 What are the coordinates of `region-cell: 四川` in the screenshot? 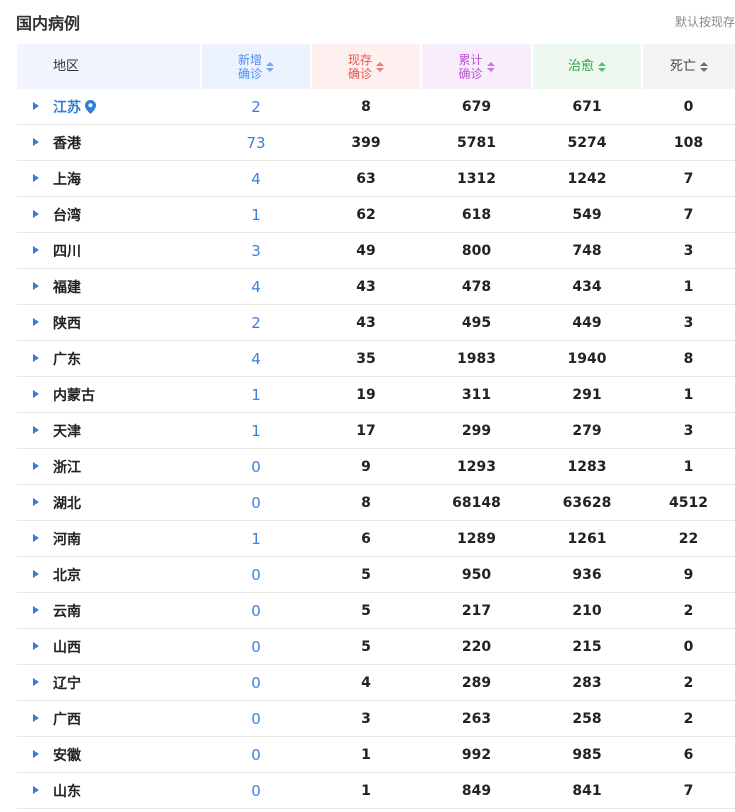 It's located at (109, 250).